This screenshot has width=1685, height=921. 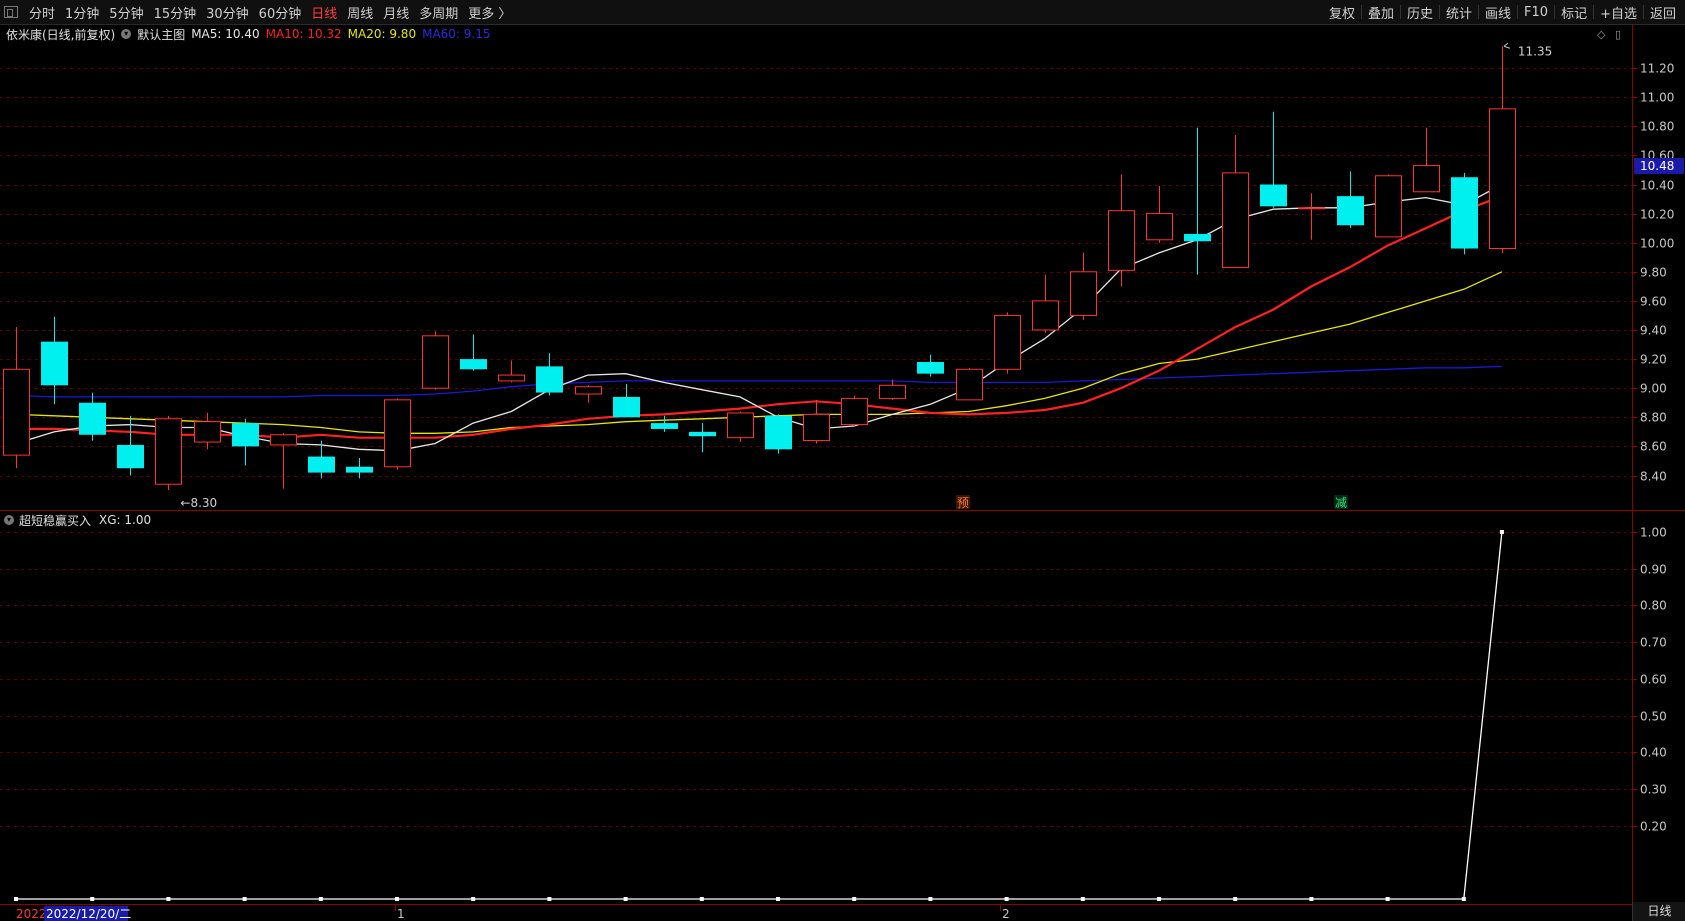 I want to click on price-tick-label: 9.00, so click(x=1653, y=389).